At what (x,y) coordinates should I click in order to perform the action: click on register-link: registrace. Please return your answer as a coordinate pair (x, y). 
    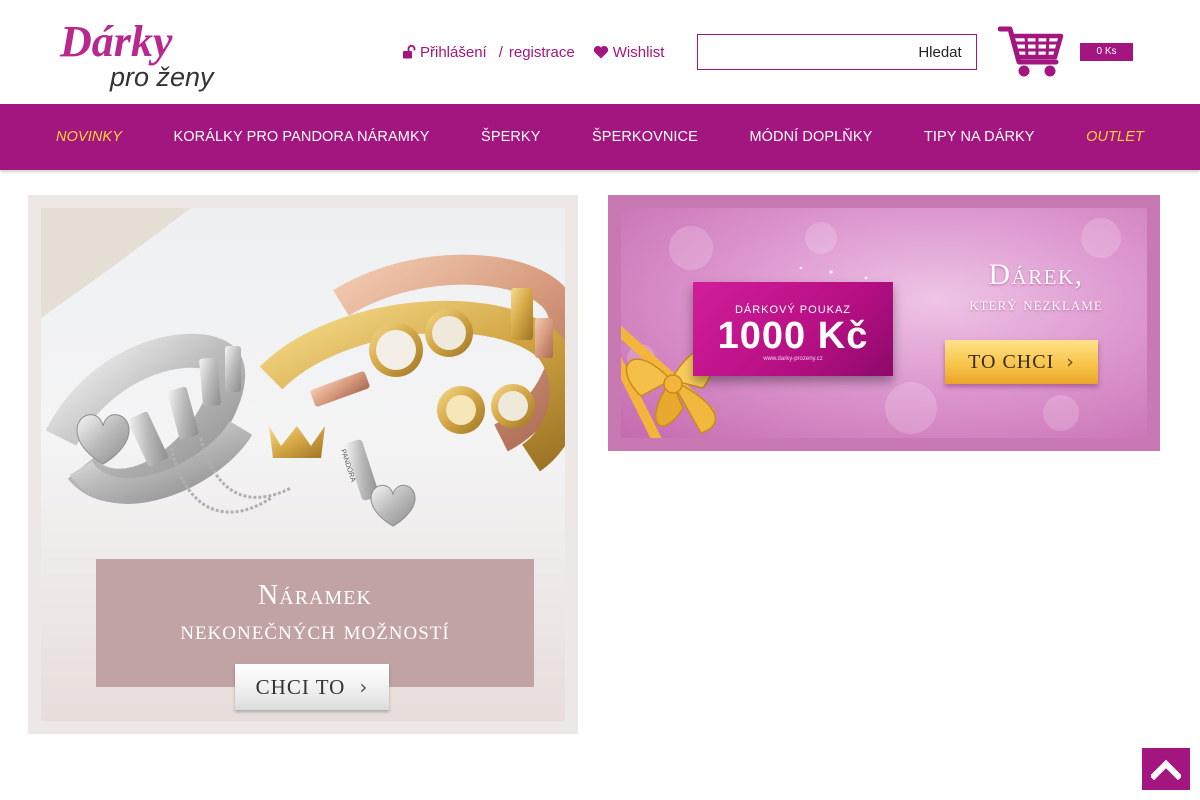
    Looking at the image, I should click on (542, 52).